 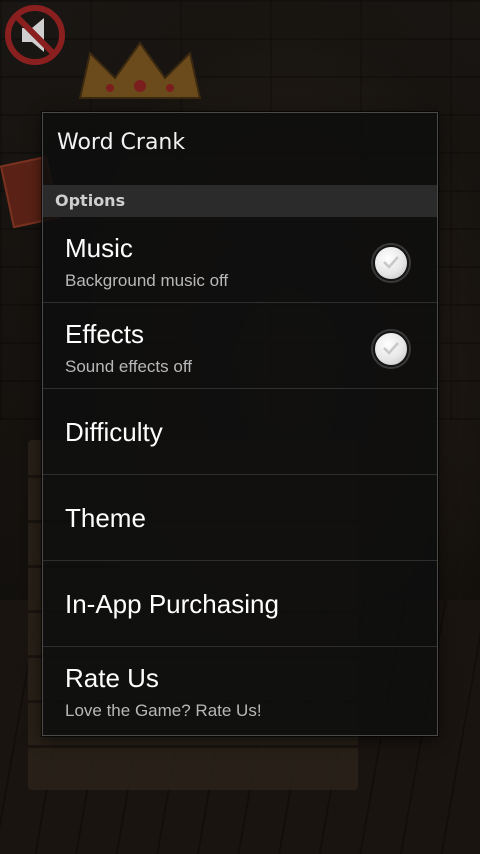 I want to click on no-sound-icon, so click(x=35, y=35).